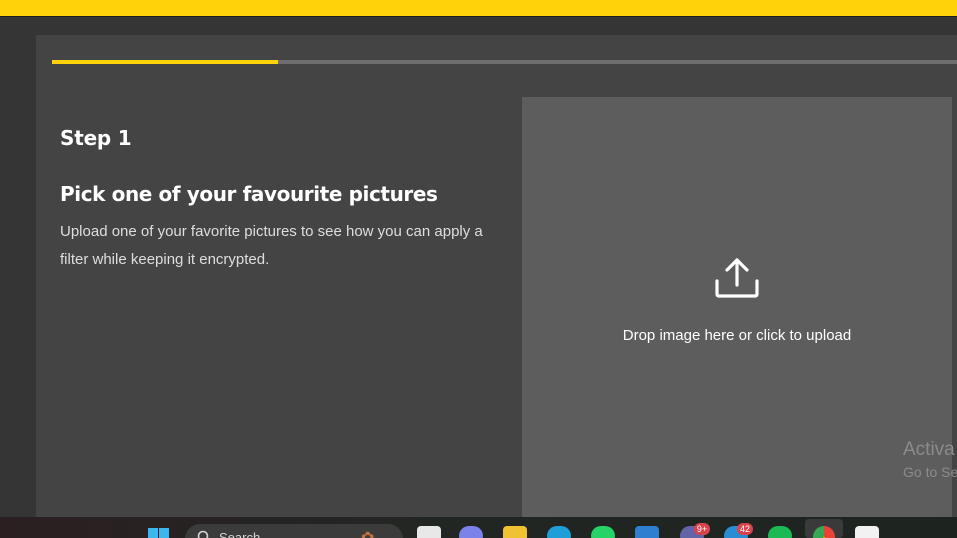  I want to click on top-accent-bar, so click(478, 8).